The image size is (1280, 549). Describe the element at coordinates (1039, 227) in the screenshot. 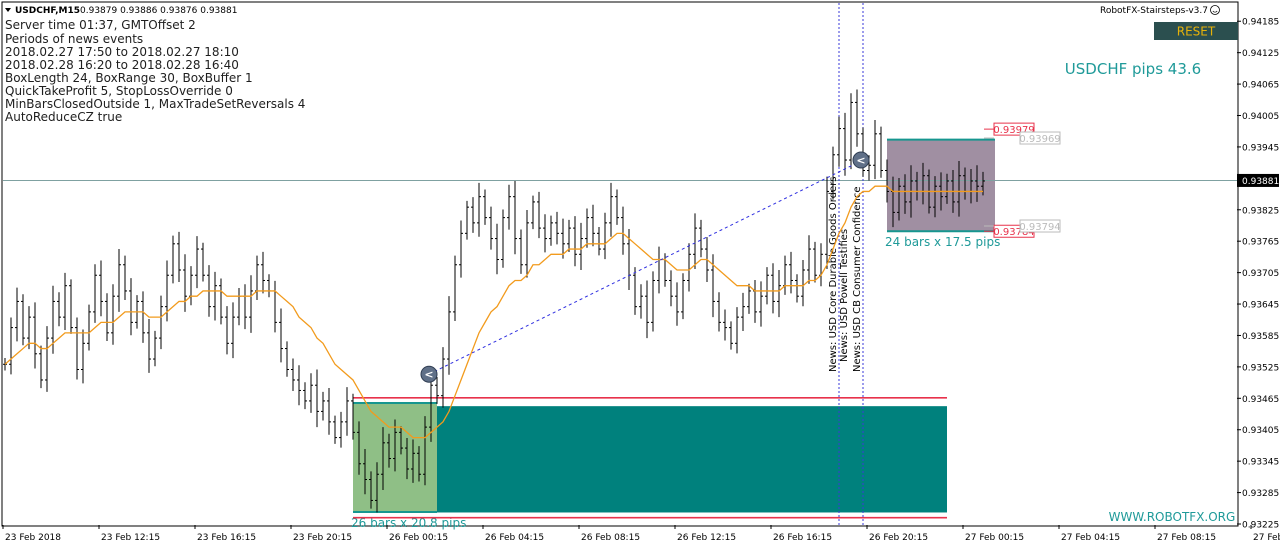

I see `price-label-text: 0.93794` at that location.